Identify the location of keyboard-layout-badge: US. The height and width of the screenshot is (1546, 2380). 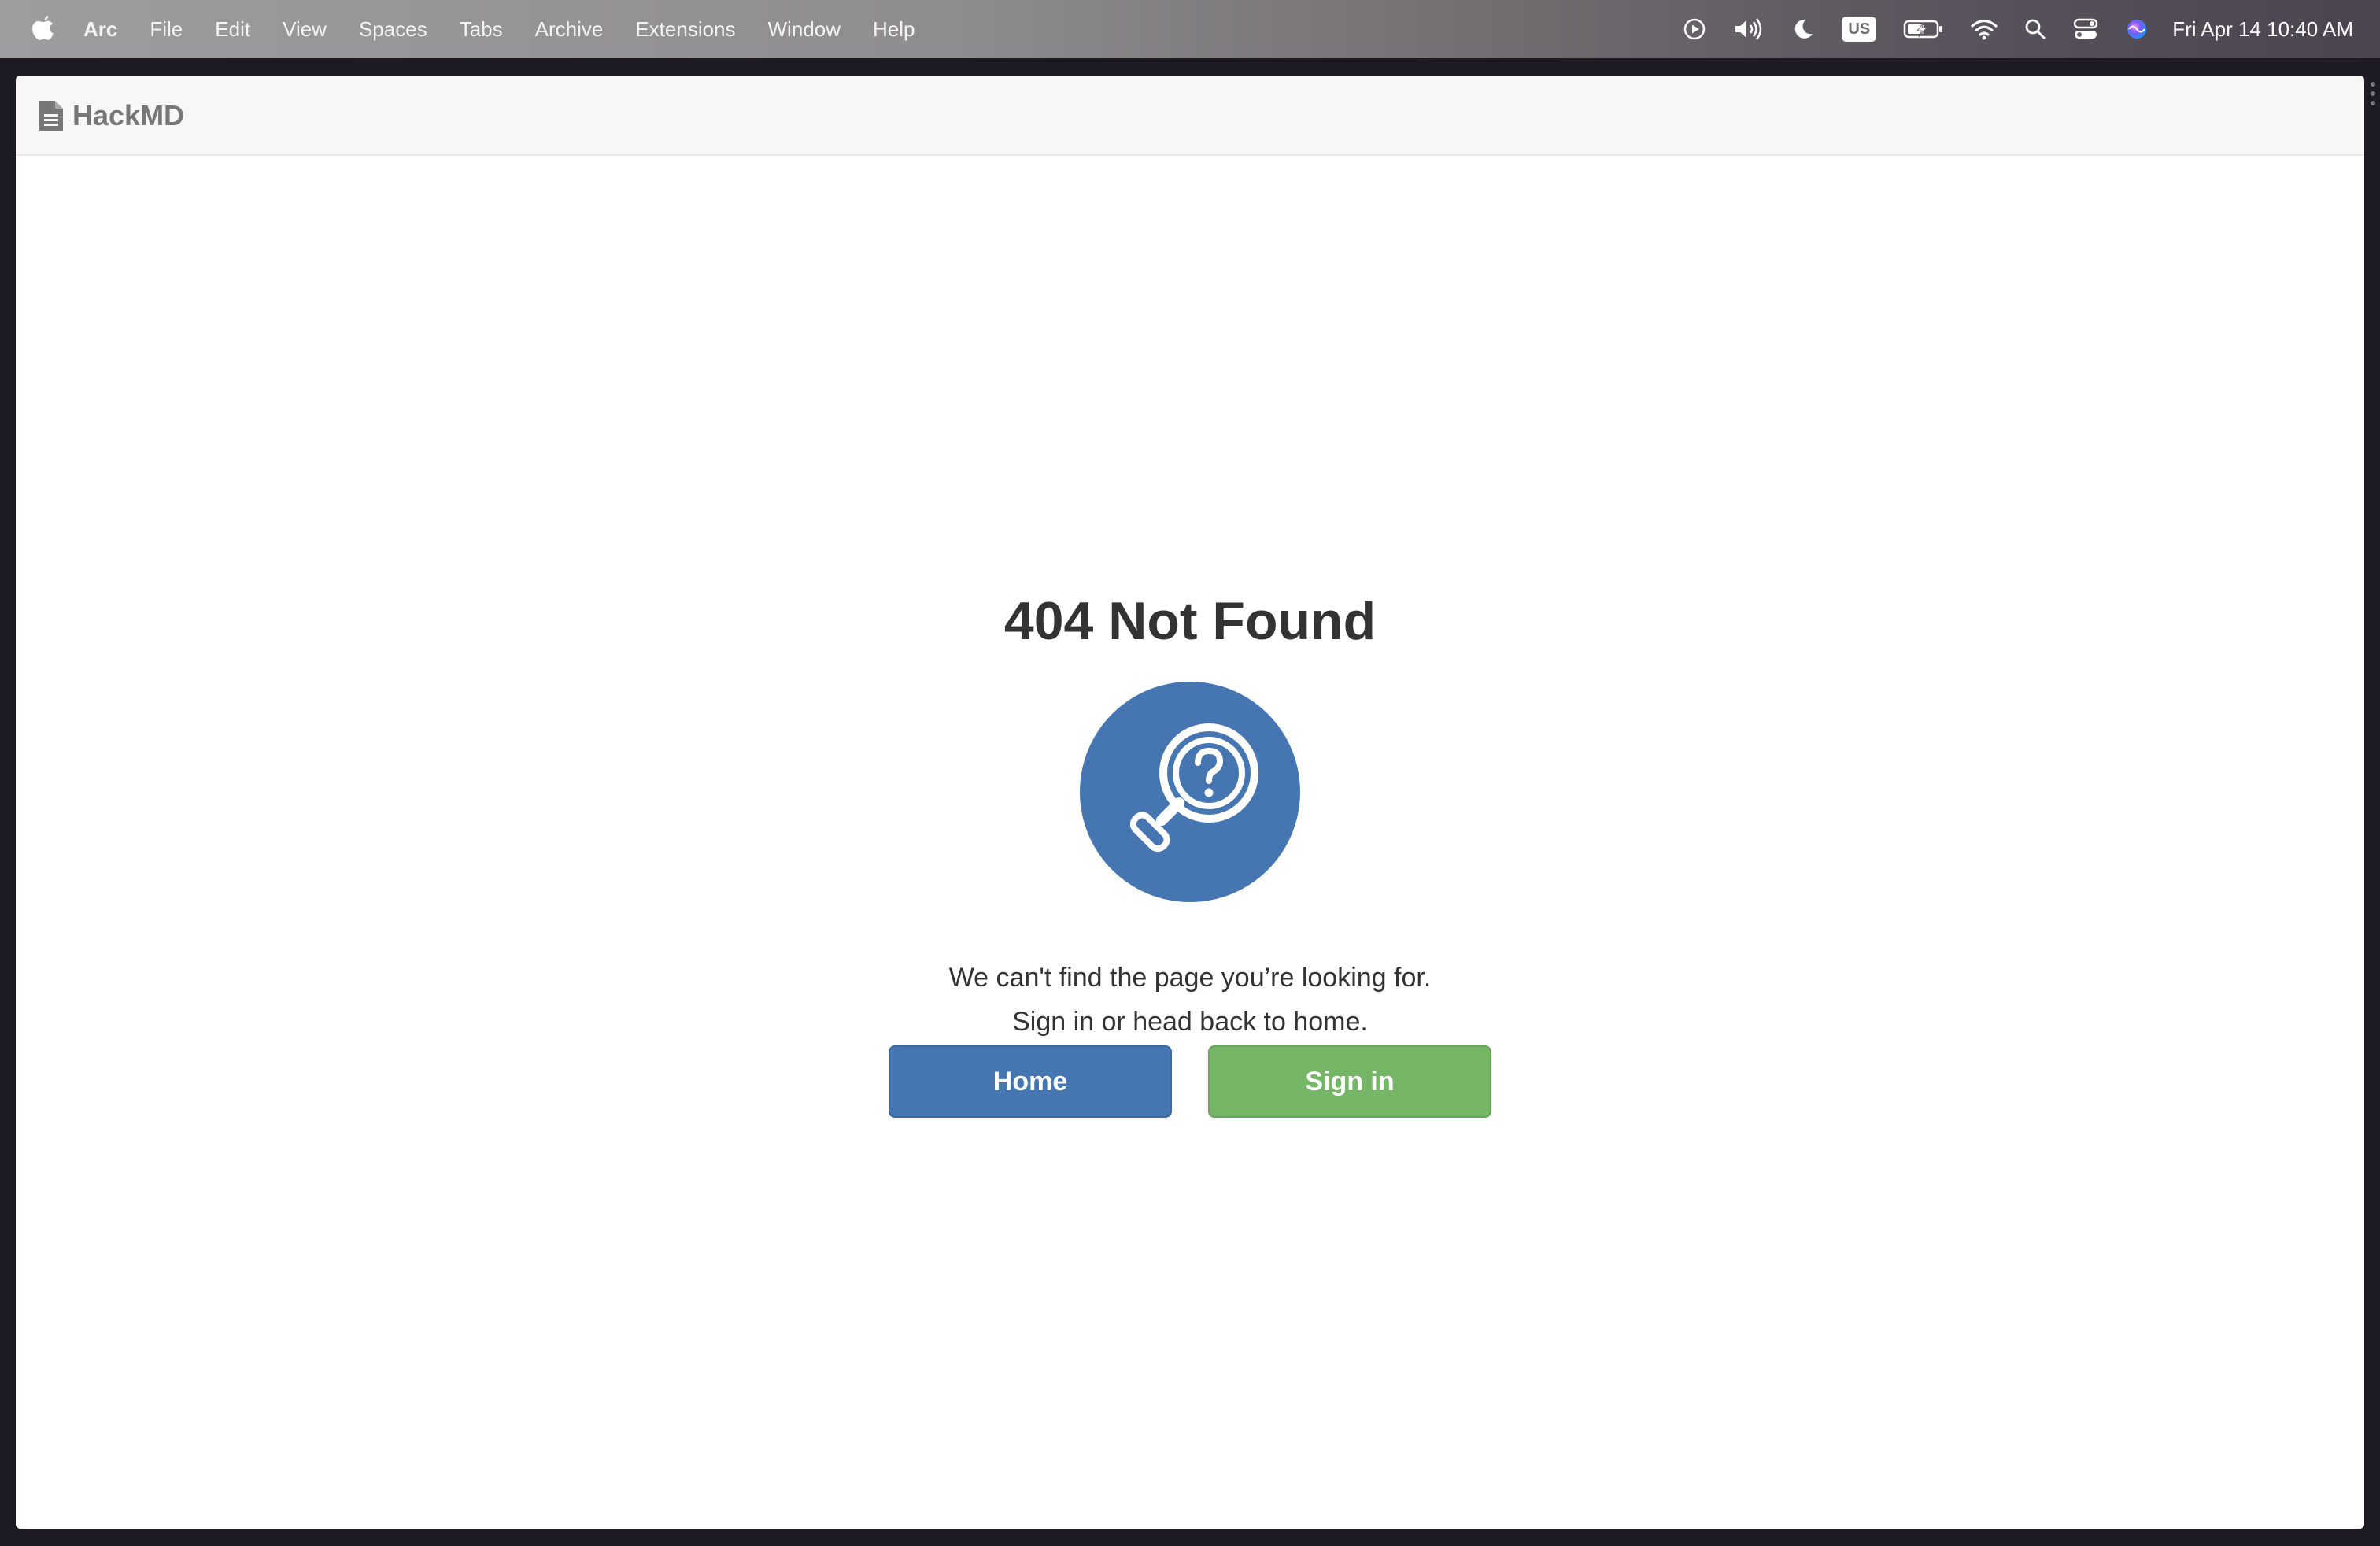
(1859, 29).